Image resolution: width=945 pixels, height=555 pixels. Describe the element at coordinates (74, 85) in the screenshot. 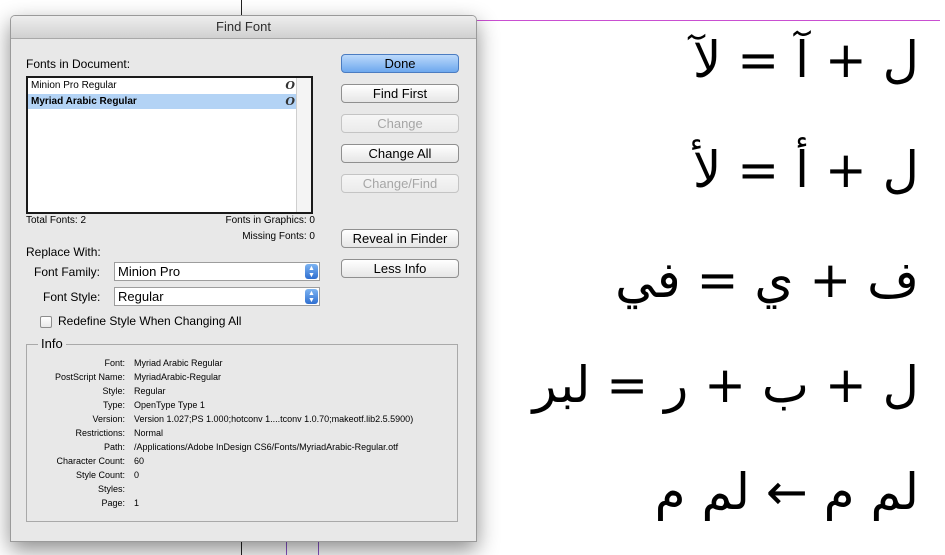

I see `font-name: Minion Pro Regular` at that location.